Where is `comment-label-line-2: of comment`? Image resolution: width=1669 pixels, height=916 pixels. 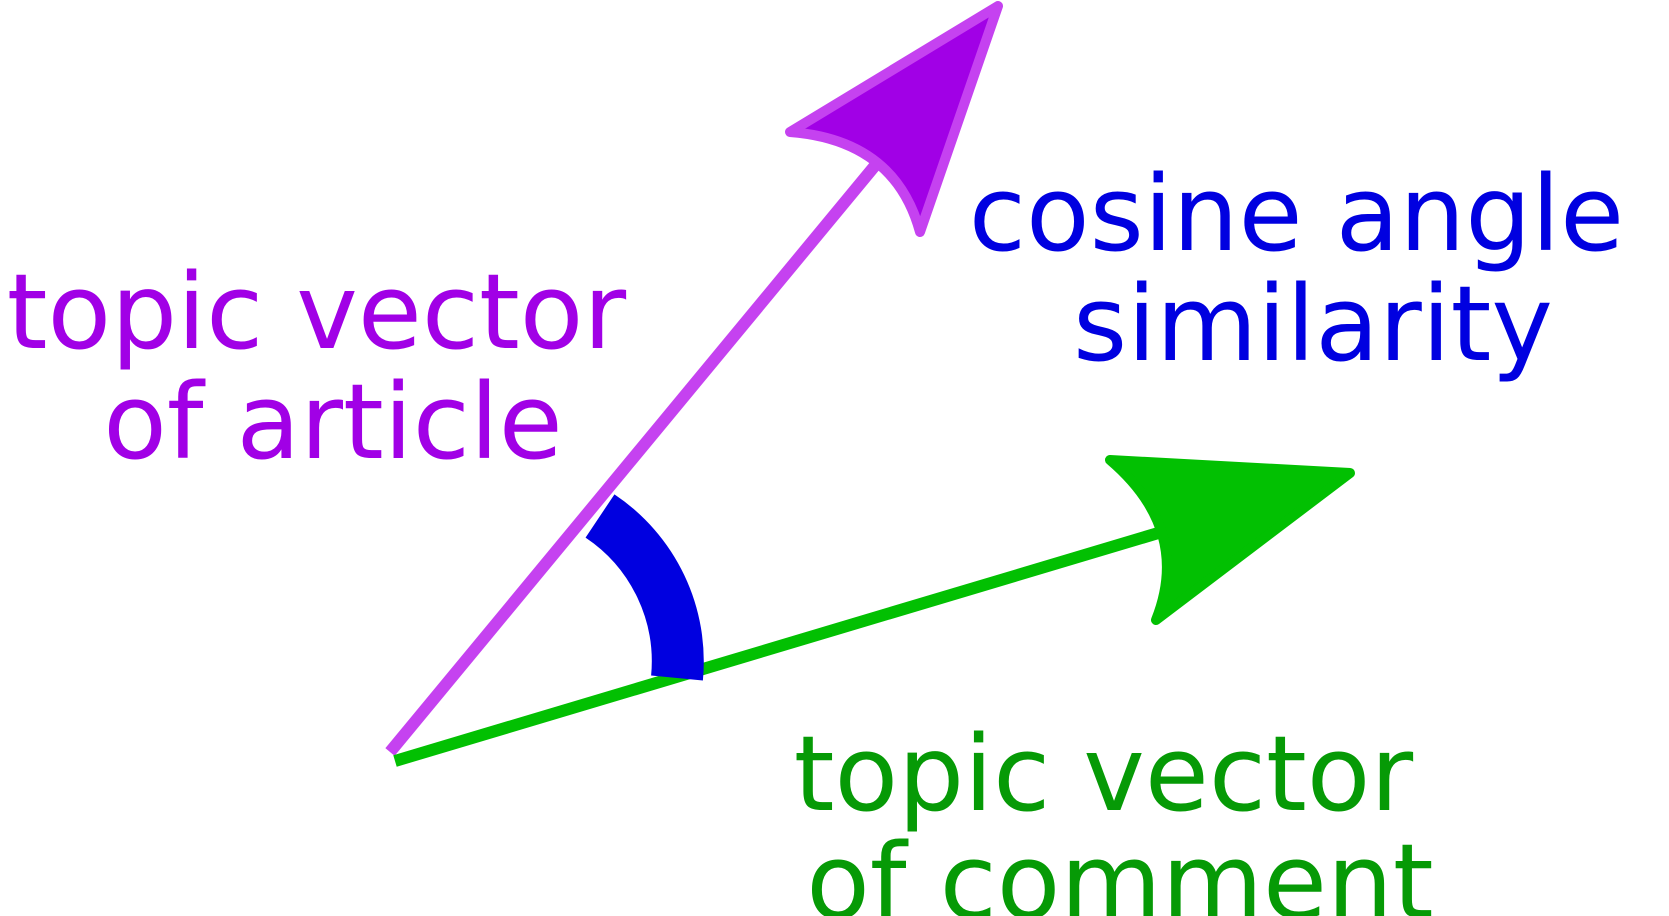
comment-label-line-2: of comment is located at coordinates (1119, 868).